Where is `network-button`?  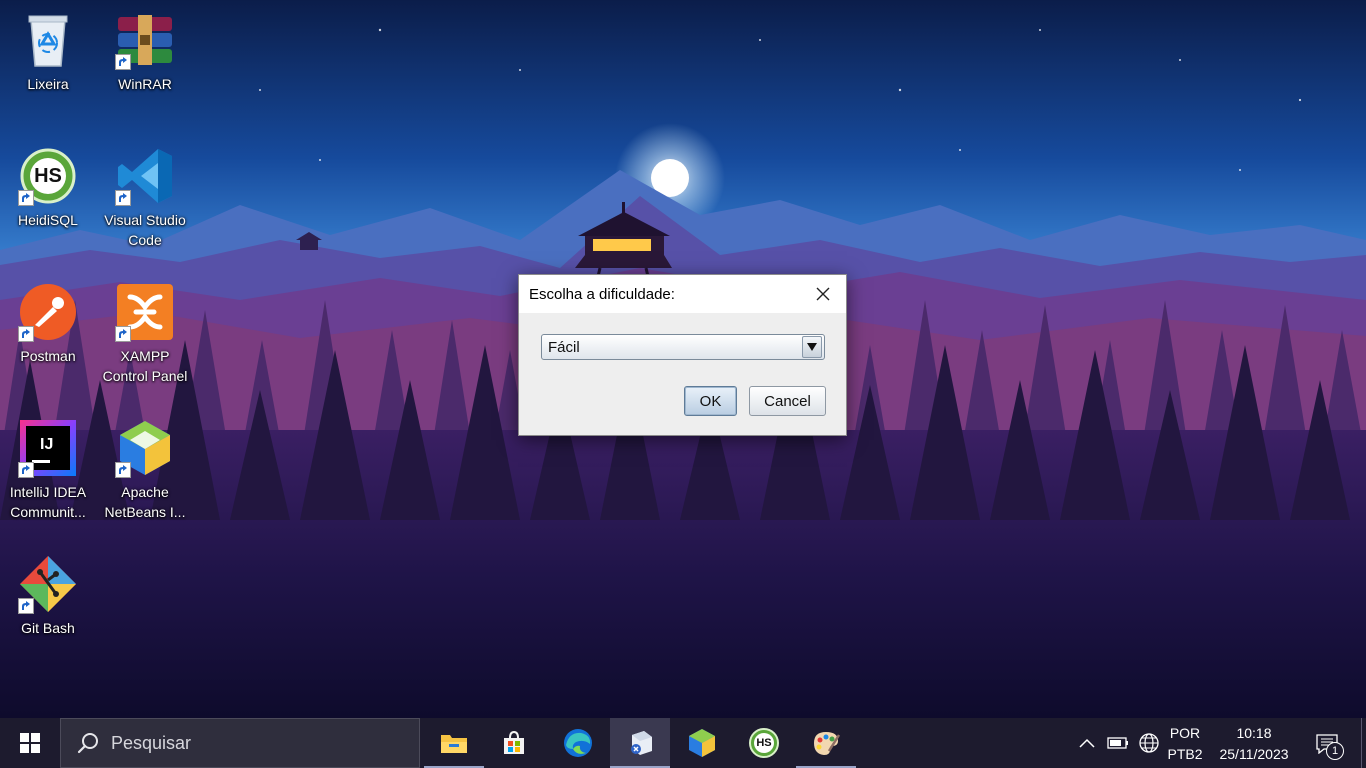 network-button is located at coordinates (1149, 743).